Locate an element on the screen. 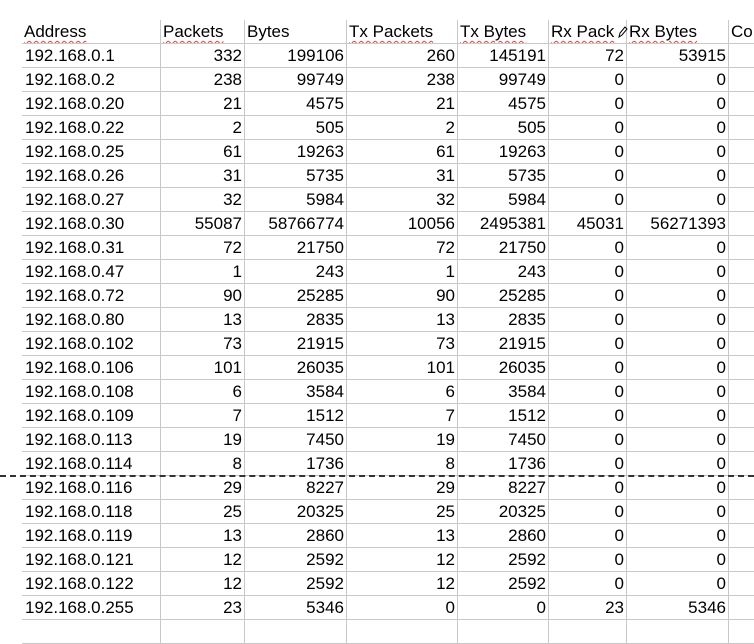 The height and width of the screenshot is (644, 754). cell-packets: 6 is located at coordinates (203, 392).